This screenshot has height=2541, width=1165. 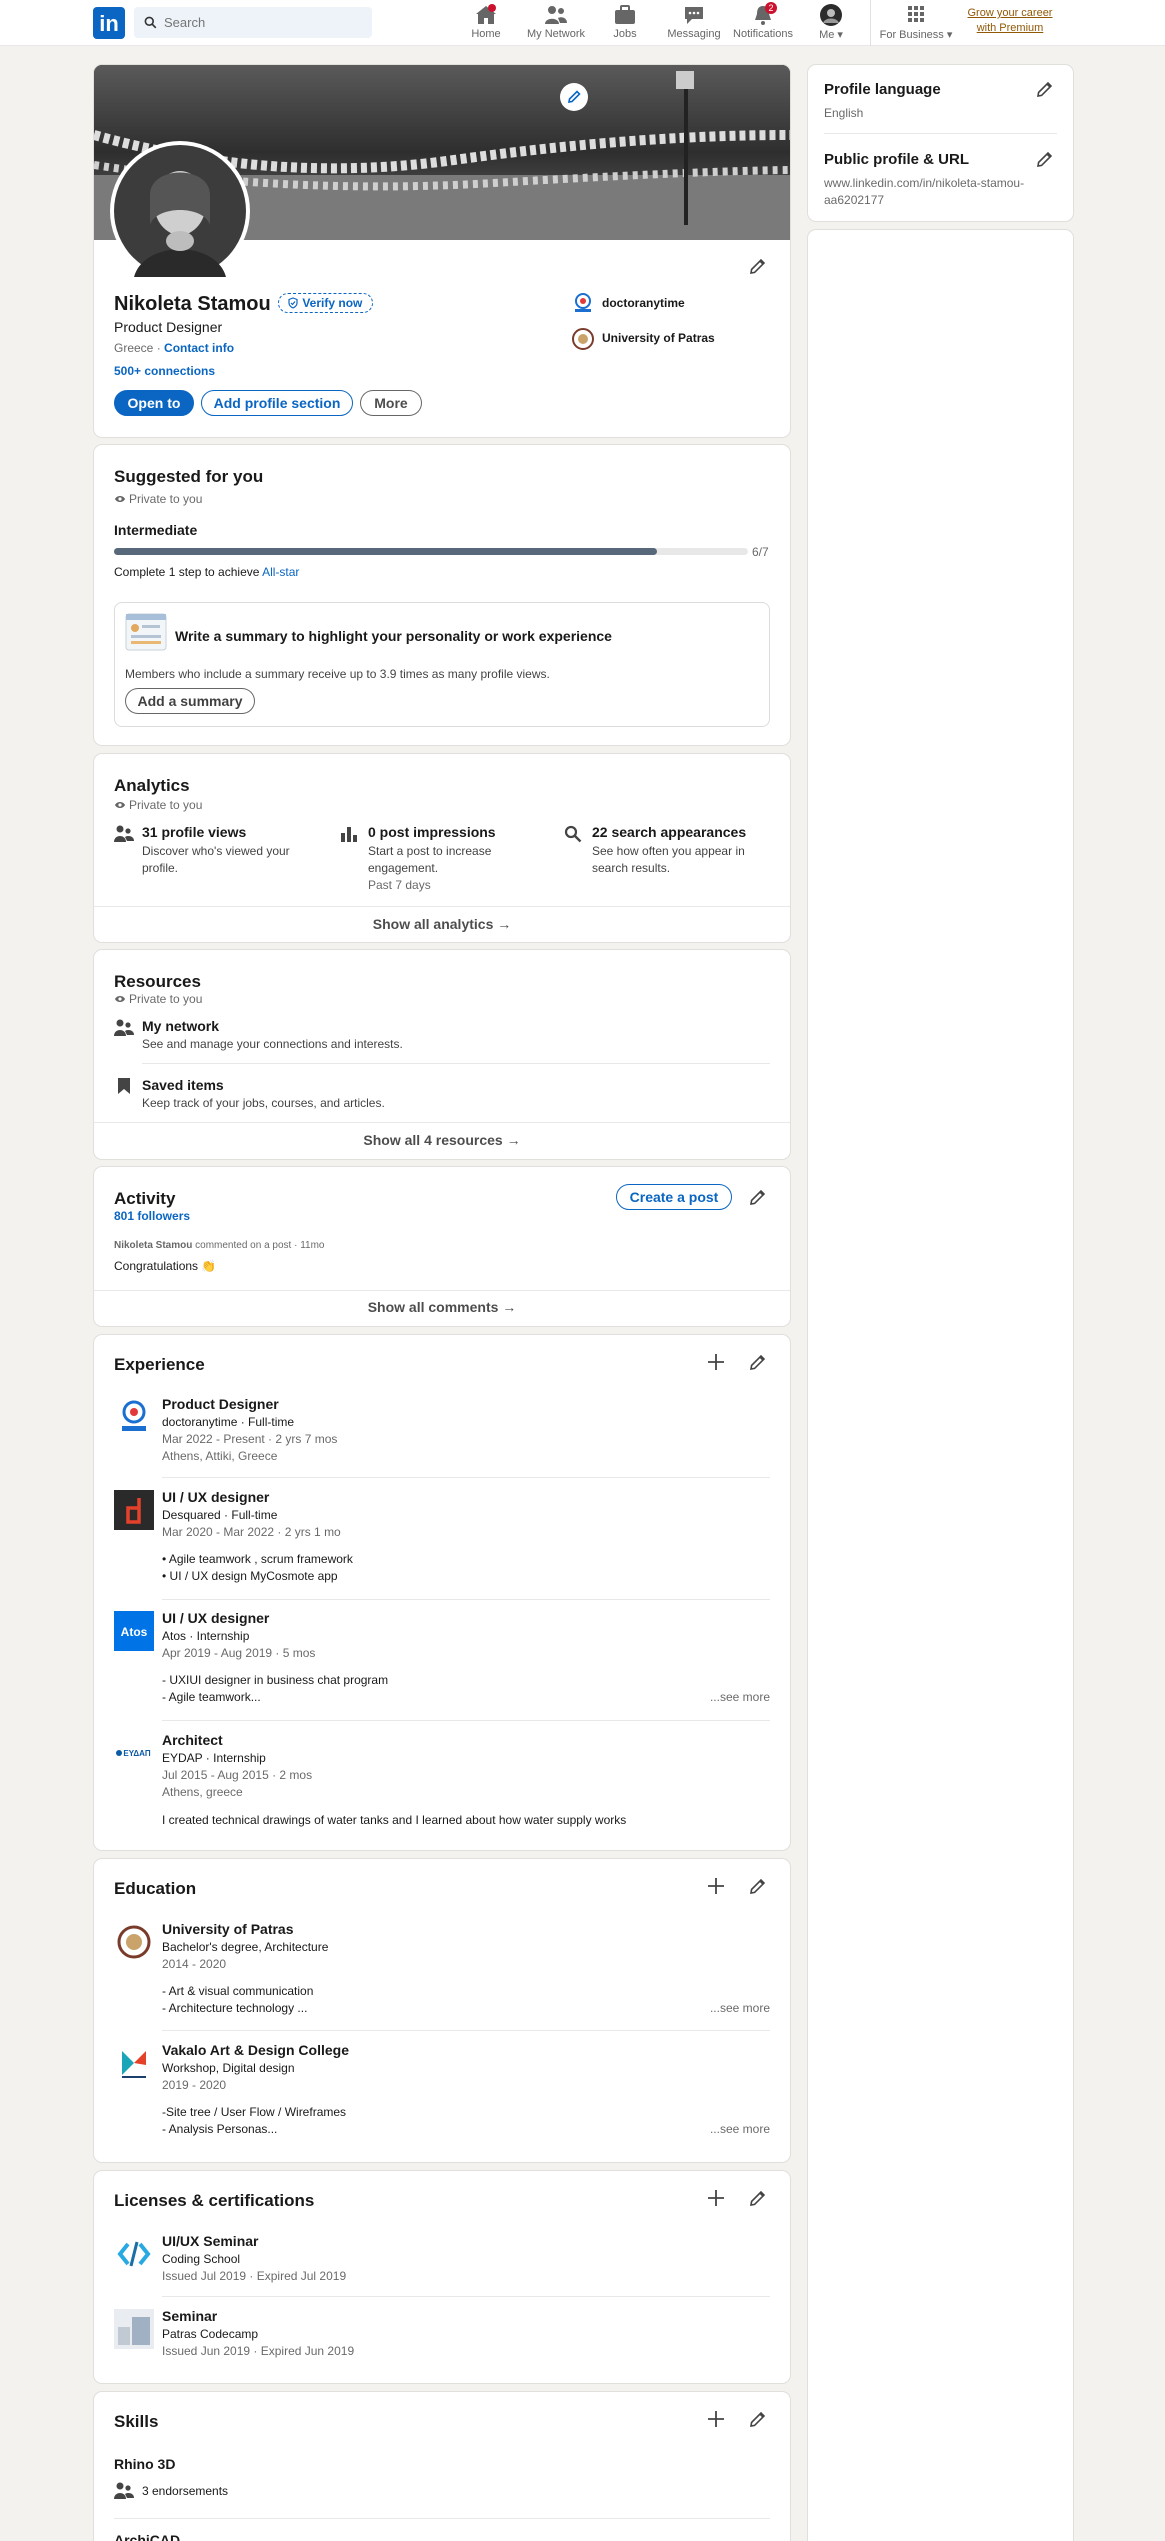 I want to click on license-dates: Issued Jun 2019 · Expired Jun 2019, so click(x=258, y=2351).